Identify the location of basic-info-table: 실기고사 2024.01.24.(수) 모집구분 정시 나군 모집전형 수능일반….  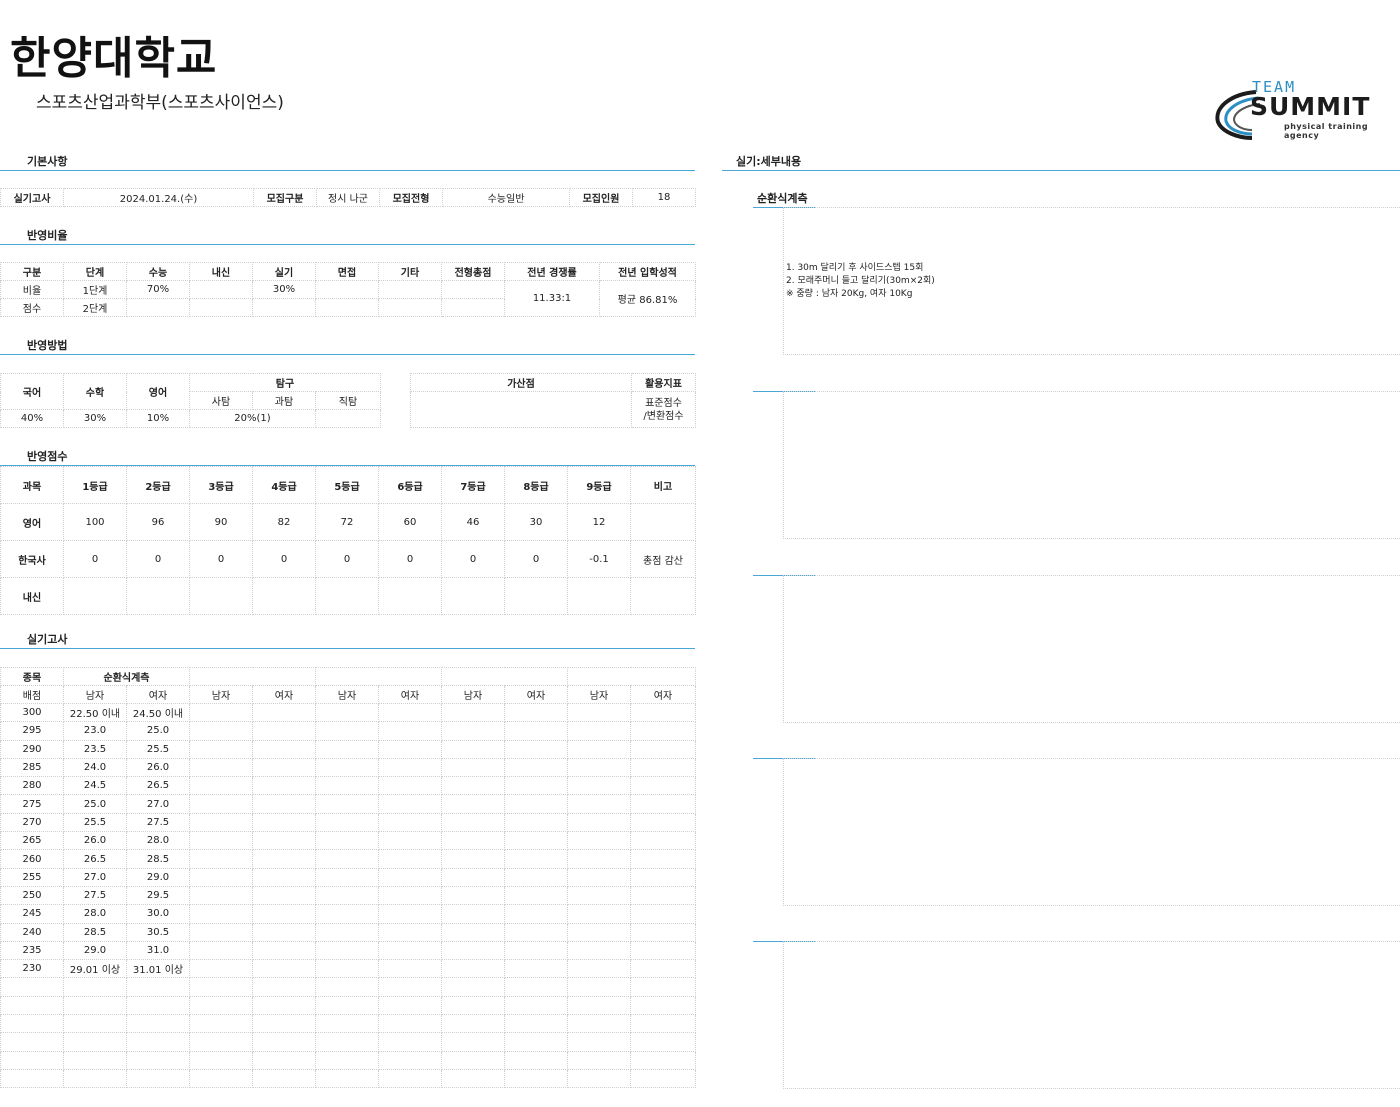
(348, 197).